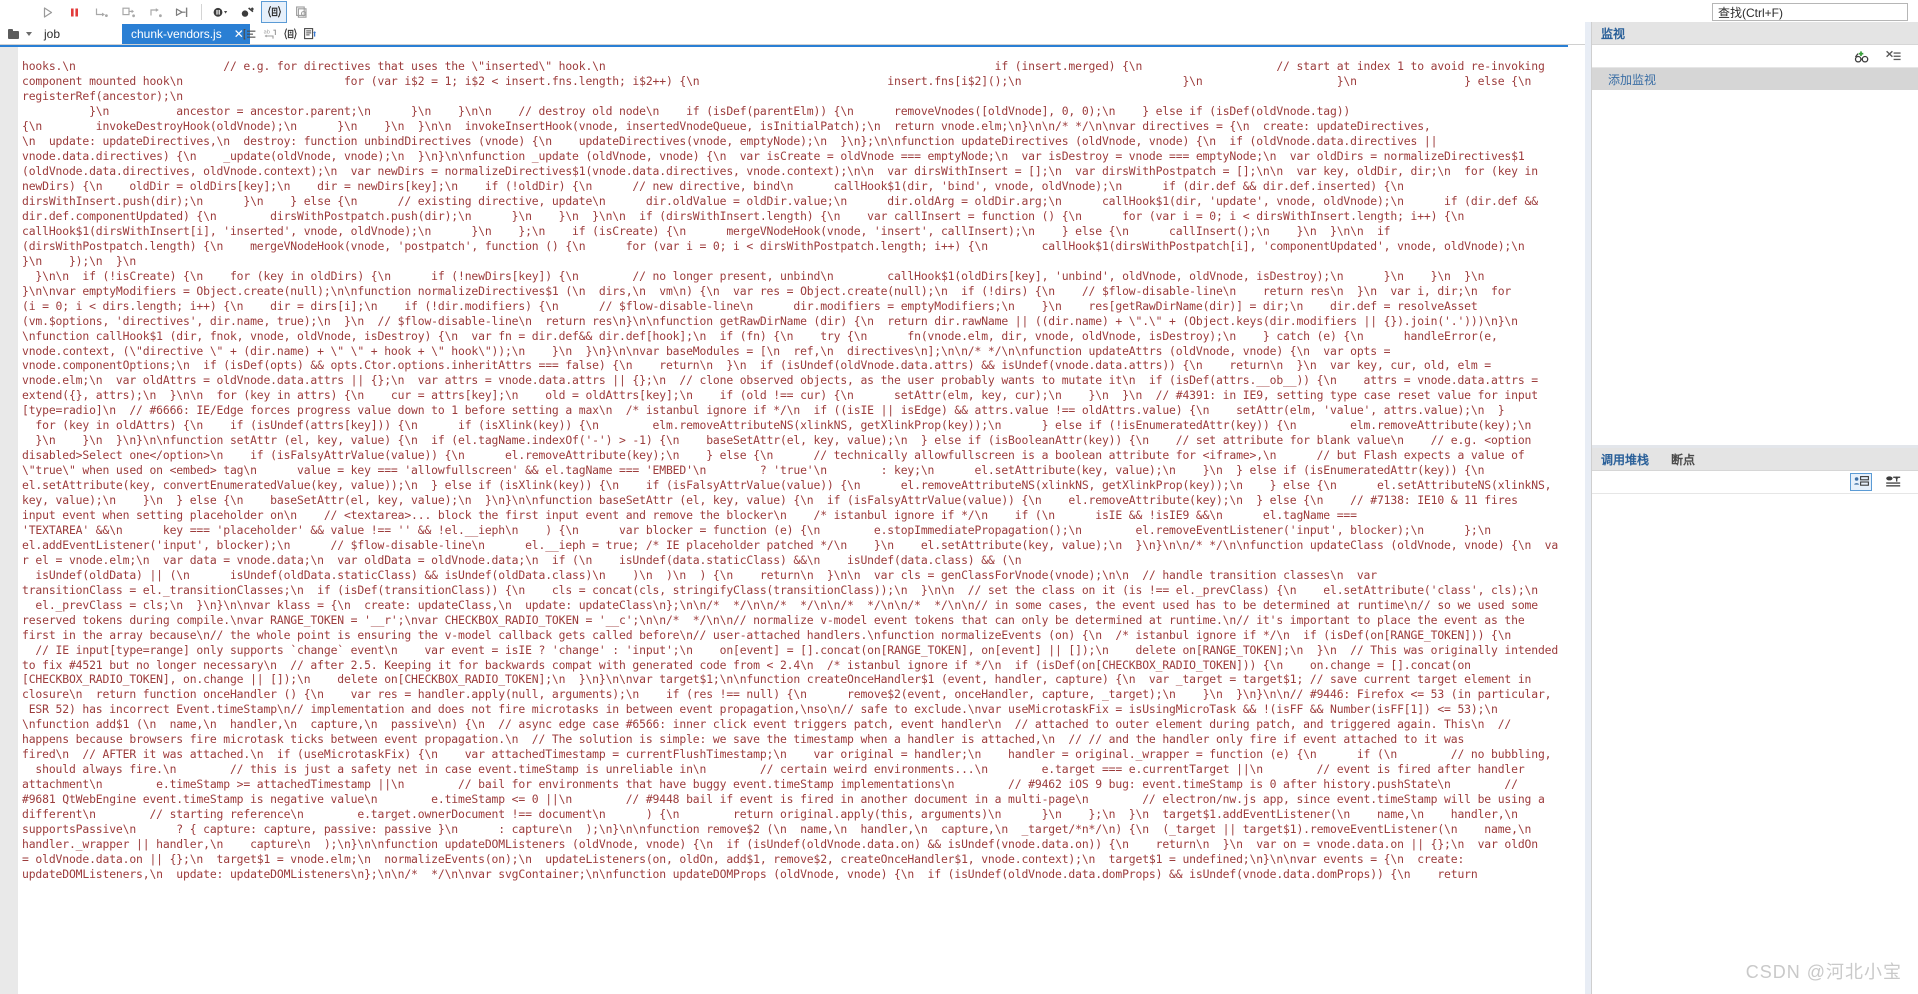  Describe the element at coordinates (1823, 972) in the screenshot. I see `csdn-watermark: CSDN @河北小宝` at that location.